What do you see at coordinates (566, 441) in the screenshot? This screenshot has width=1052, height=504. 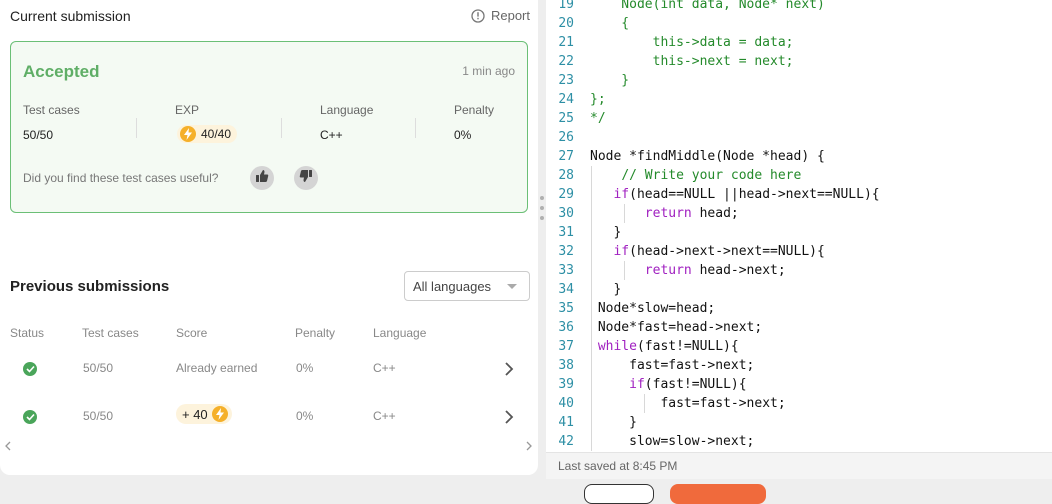 I see `line-number: 42` at bounding box center [566, 441].